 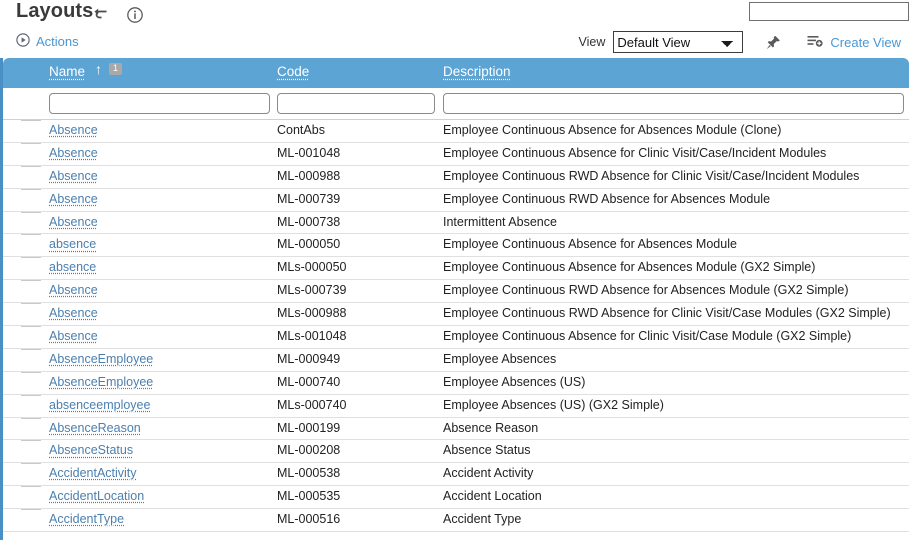 I want to click on sort-indicator: ↑ 1, so click(x=109, y=69).